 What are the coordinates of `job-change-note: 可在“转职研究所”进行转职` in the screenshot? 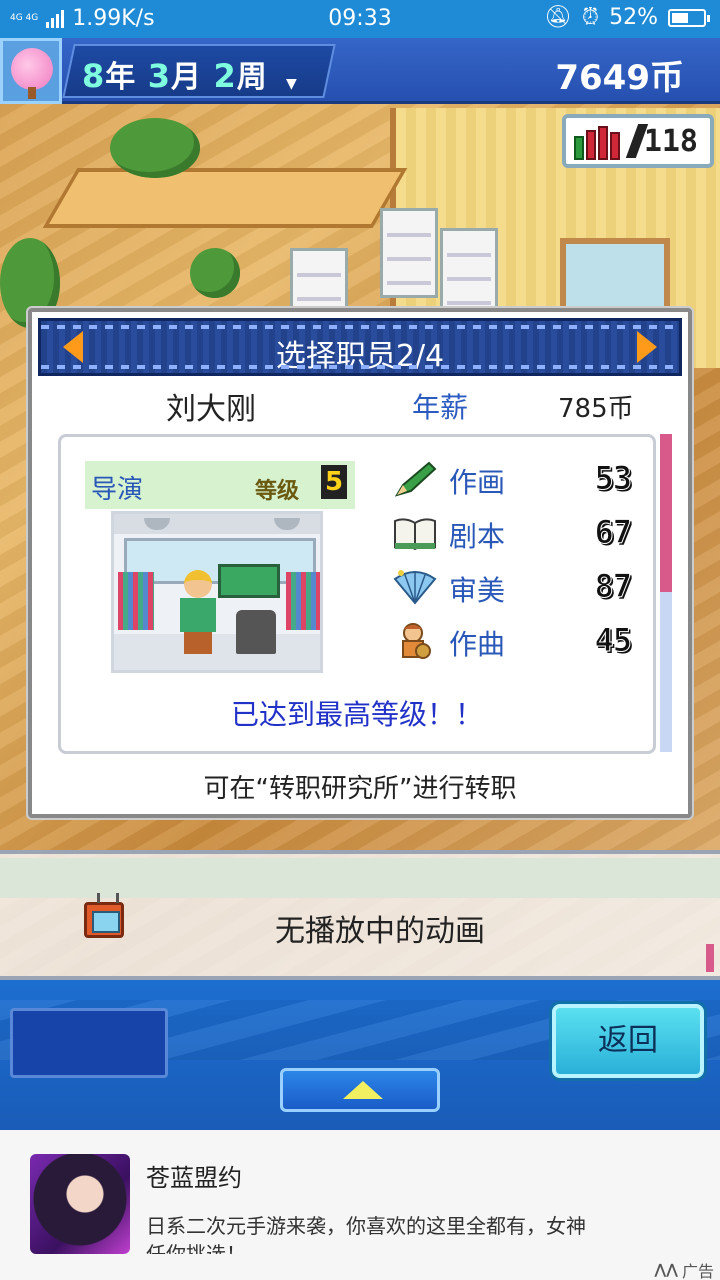 It's located at (360, 789).